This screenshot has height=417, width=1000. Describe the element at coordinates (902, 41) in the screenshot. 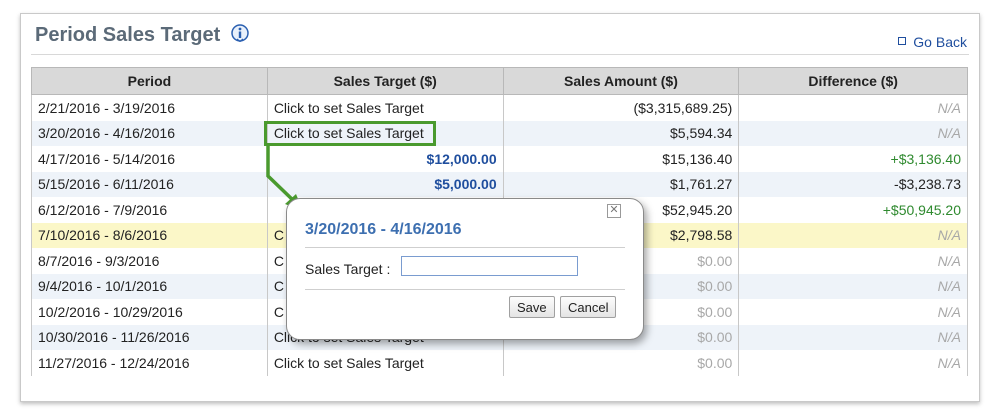

I see `square-bullet-icon` at that location.